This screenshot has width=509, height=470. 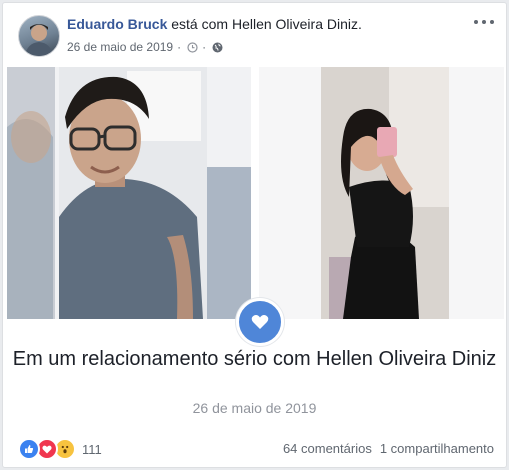 I want to click on life-event-date: 26 de maio de 2019, so click(x=254, y=408).